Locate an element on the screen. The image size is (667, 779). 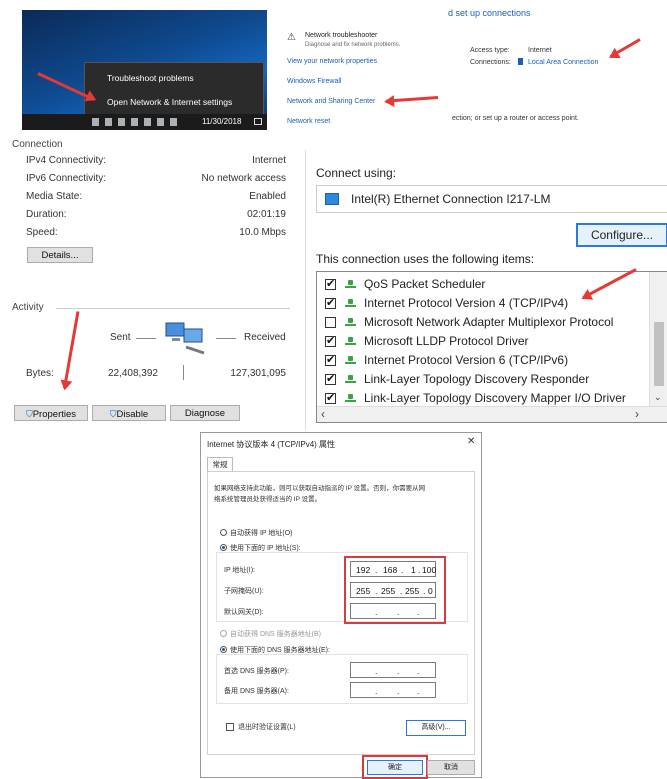
row-duration-value: 02:01:19 is located at coordinates (266, 214).